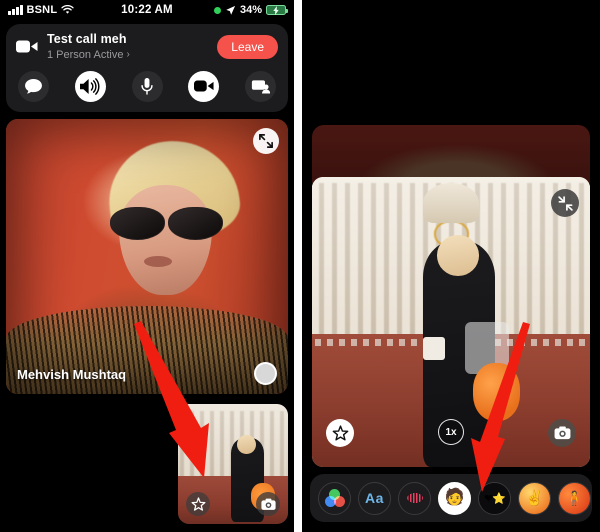  What do you see at coordinates (127, 47) in the screenshot?
I see `call-header-text: Test call meh 1 Person Active ›` at bounding box center [127, 47].